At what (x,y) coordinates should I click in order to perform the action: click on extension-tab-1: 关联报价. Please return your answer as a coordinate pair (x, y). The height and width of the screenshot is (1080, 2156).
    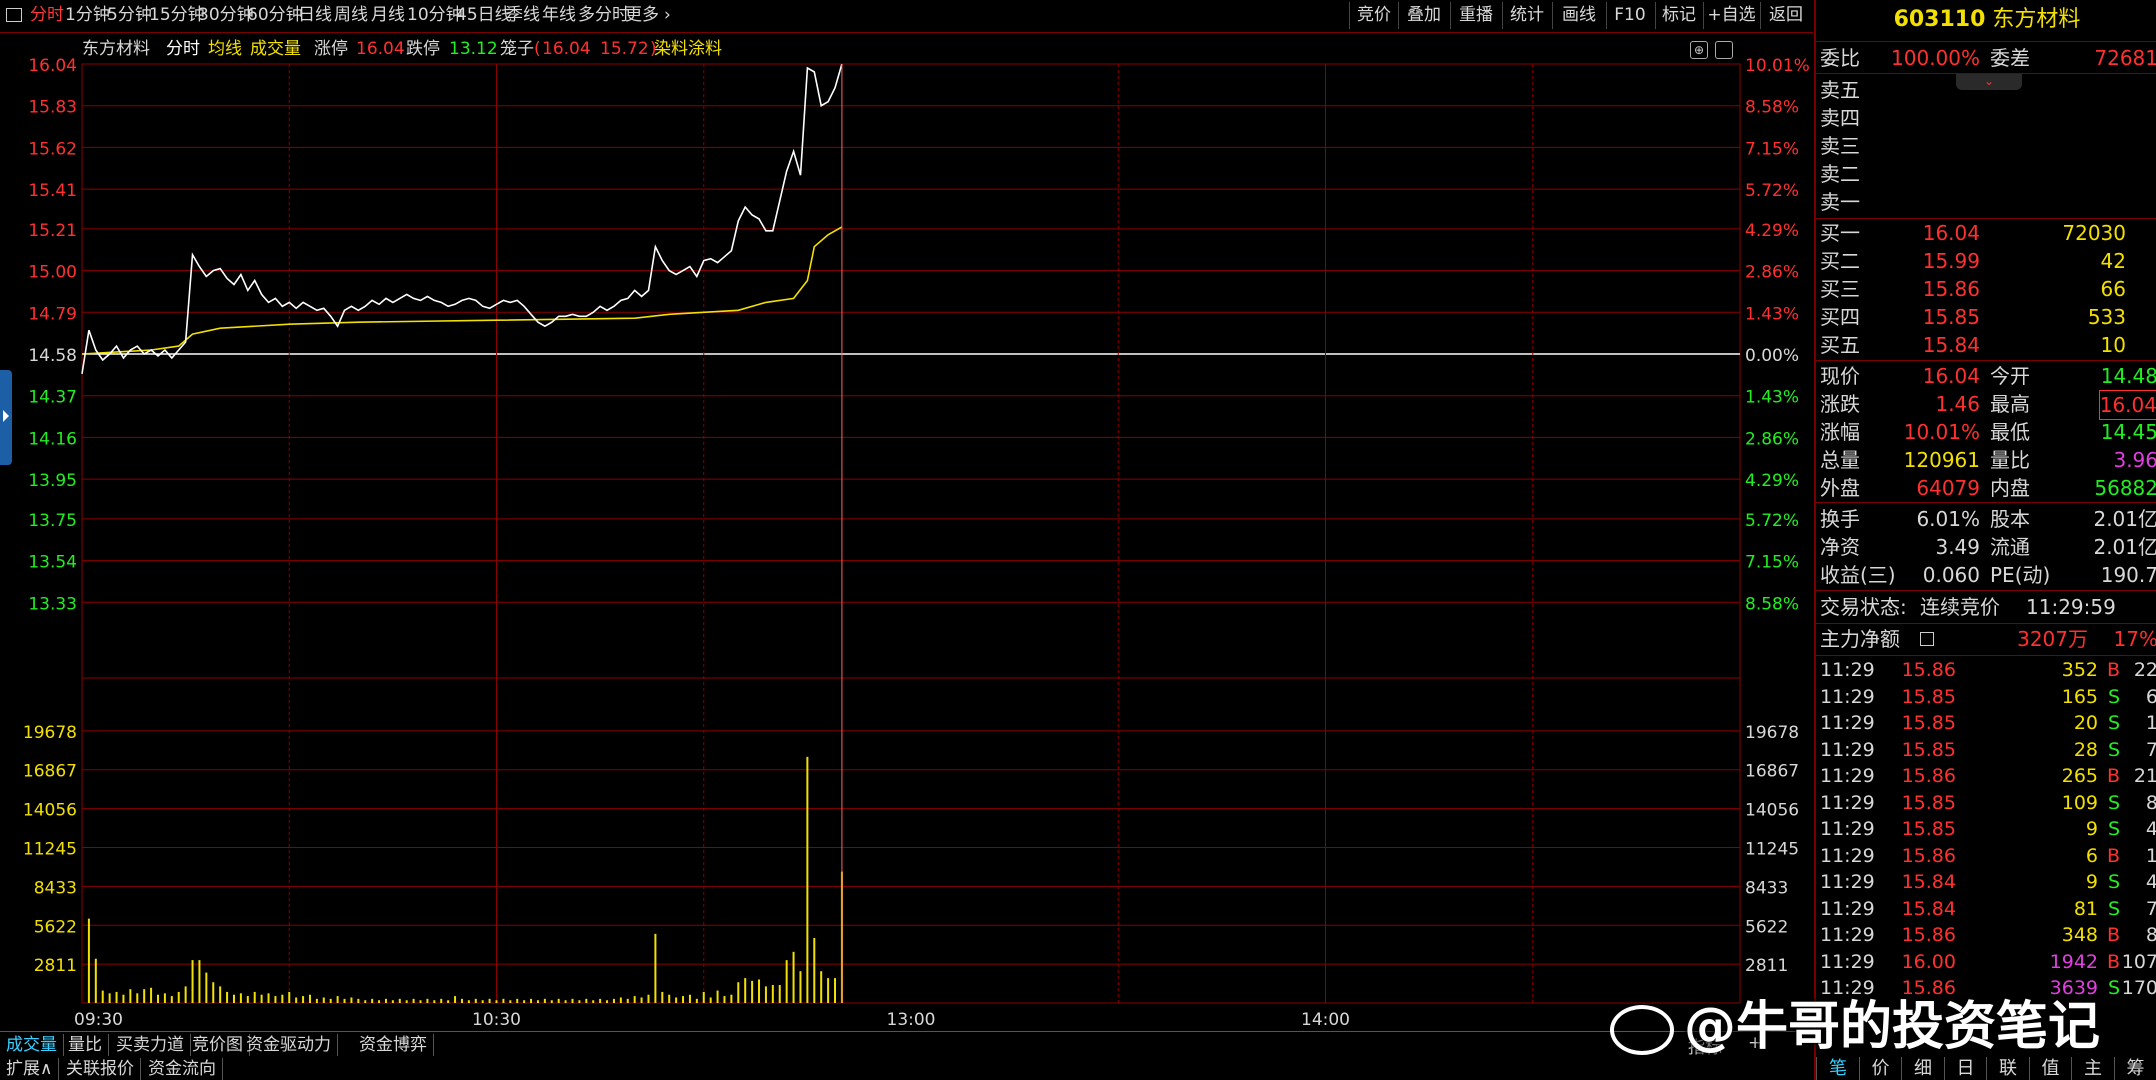
    Looking at the image, I should click on (100, 1069).